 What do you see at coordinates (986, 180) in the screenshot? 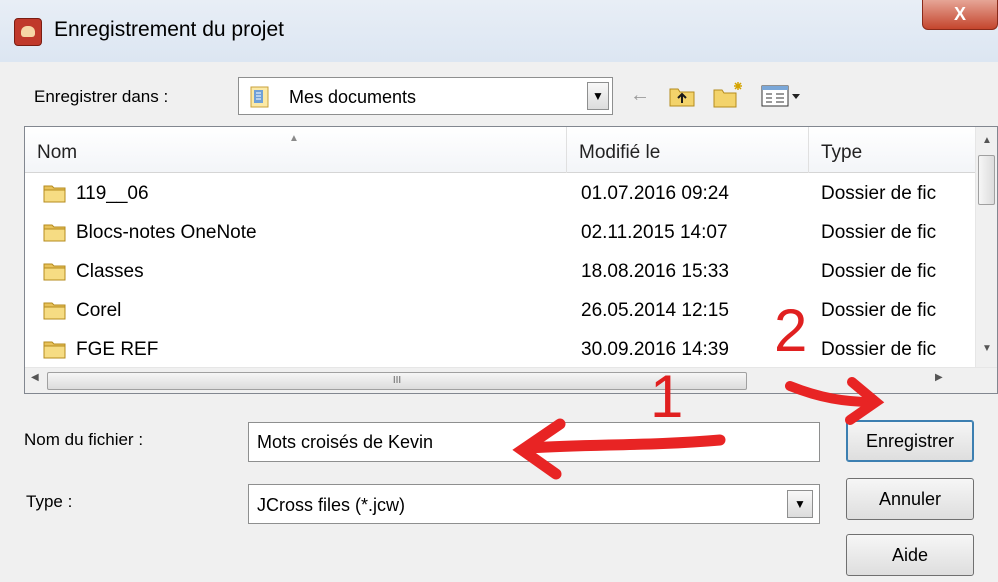
I see `vertical-scroll-thumb` at bounding box center [986, 180].